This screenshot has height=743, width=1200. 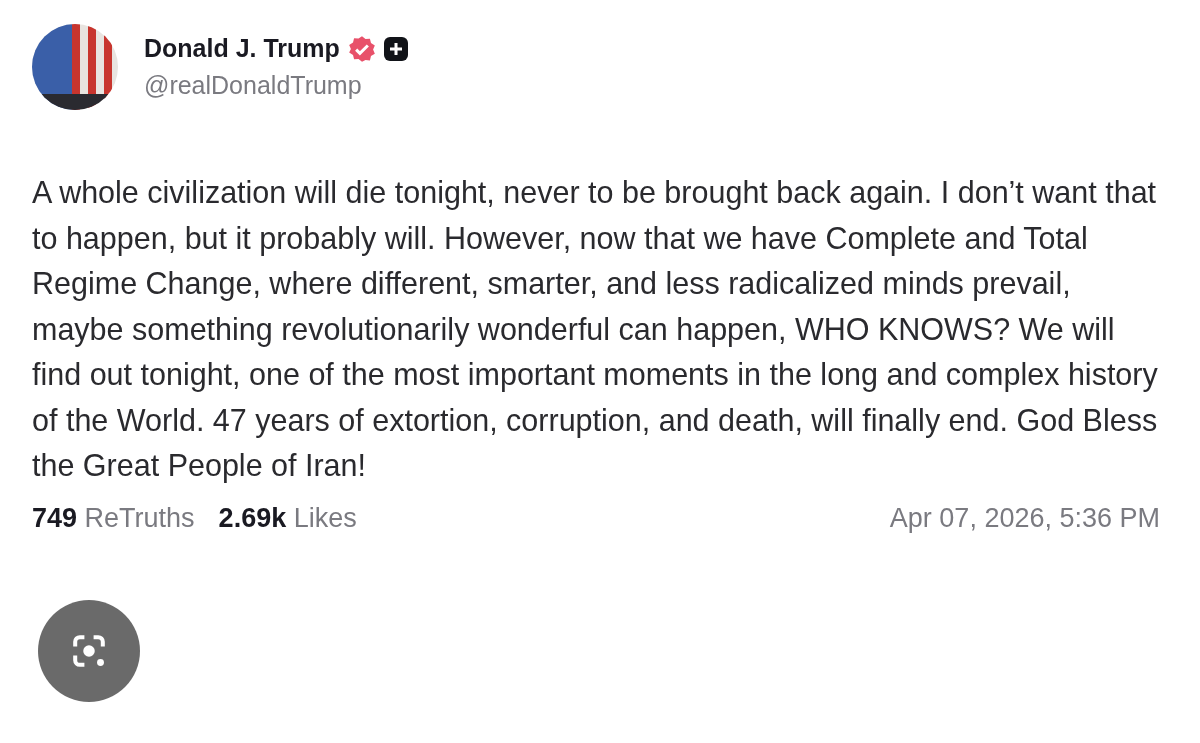 What do you see at coordinates (253, 85) in the screenshot?
I see `author-handle: @realDonaldTrump` at bounding box center [253, 85].